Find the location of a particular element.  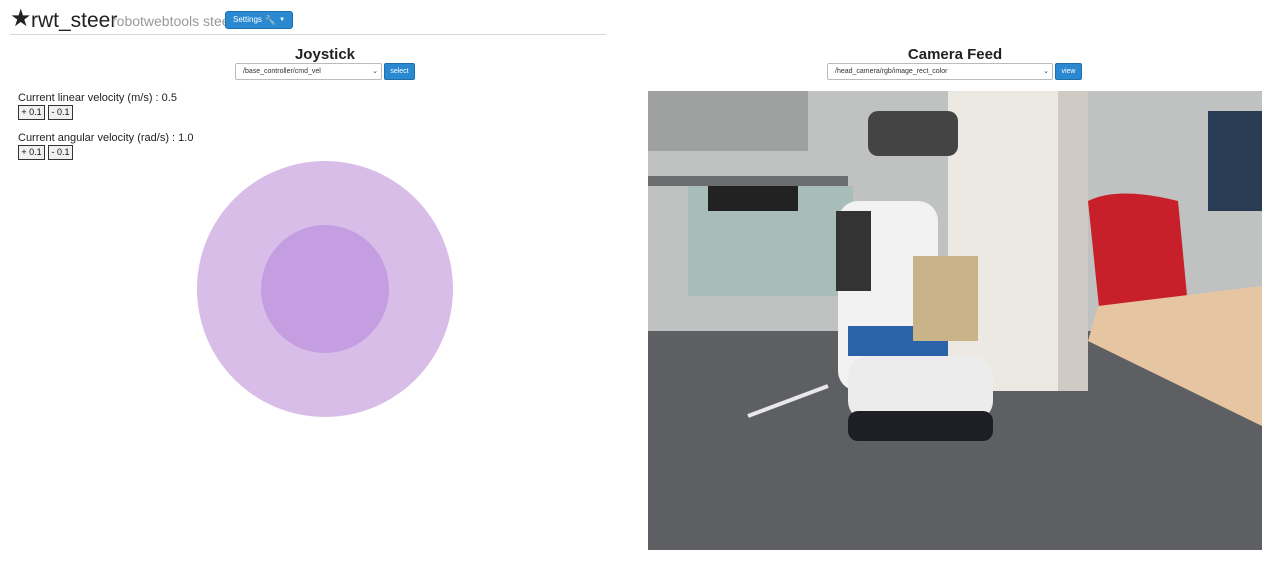

joystick-title: Joystick is located at coordinates (325, 54).